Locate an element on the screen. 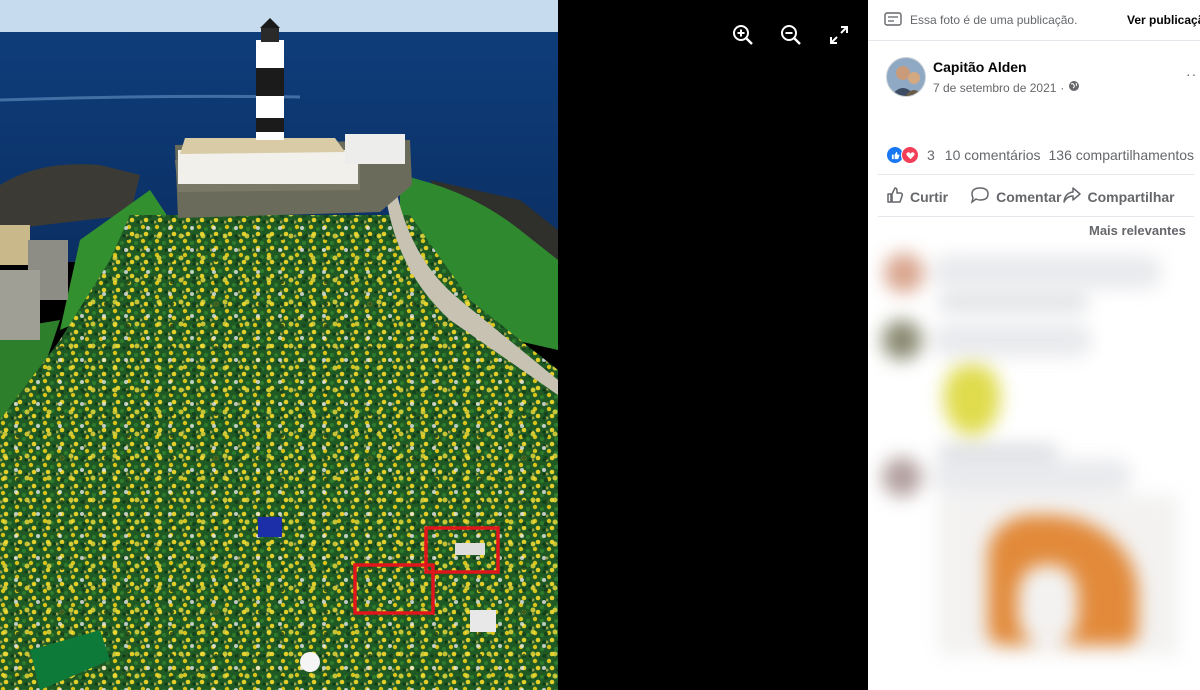 Image resolution: width=1200 pixels, height=690 pixels. share-icon is located at coordinates (1072, 196).